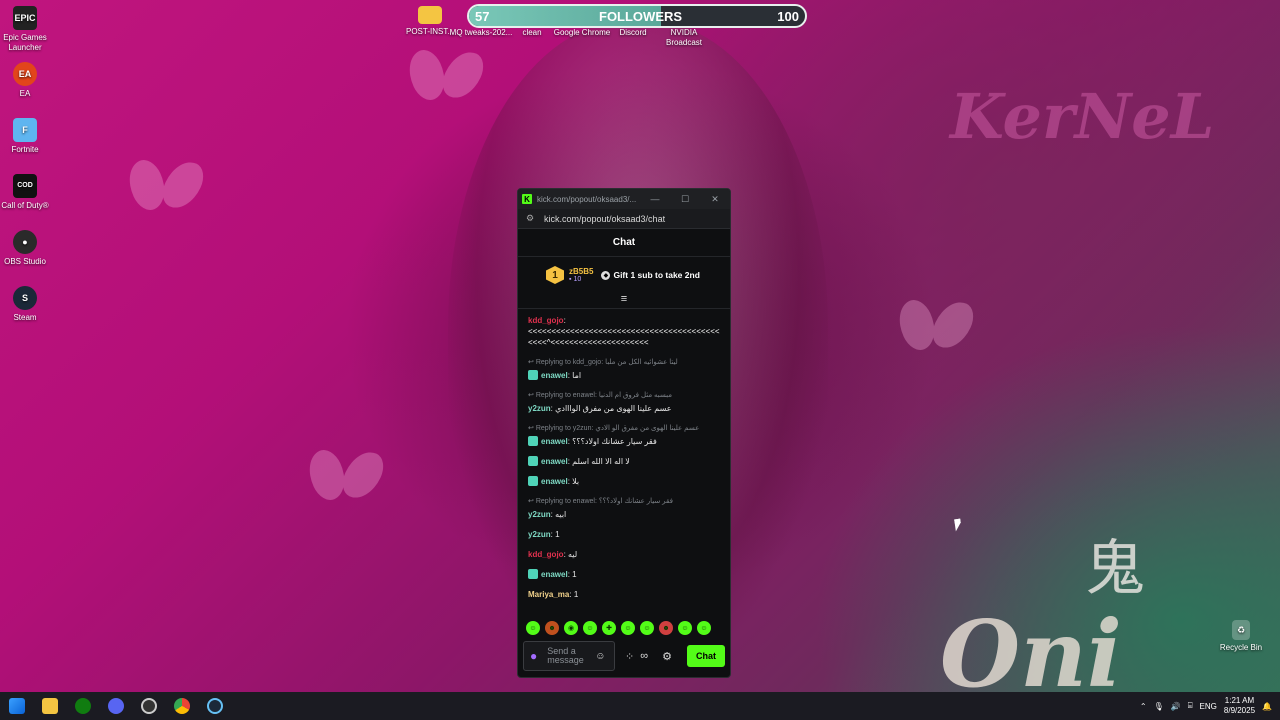  Describe the element at coordinates (25, 186) in the screenshot. I see `call-of-duty-icon: COD` at that location.